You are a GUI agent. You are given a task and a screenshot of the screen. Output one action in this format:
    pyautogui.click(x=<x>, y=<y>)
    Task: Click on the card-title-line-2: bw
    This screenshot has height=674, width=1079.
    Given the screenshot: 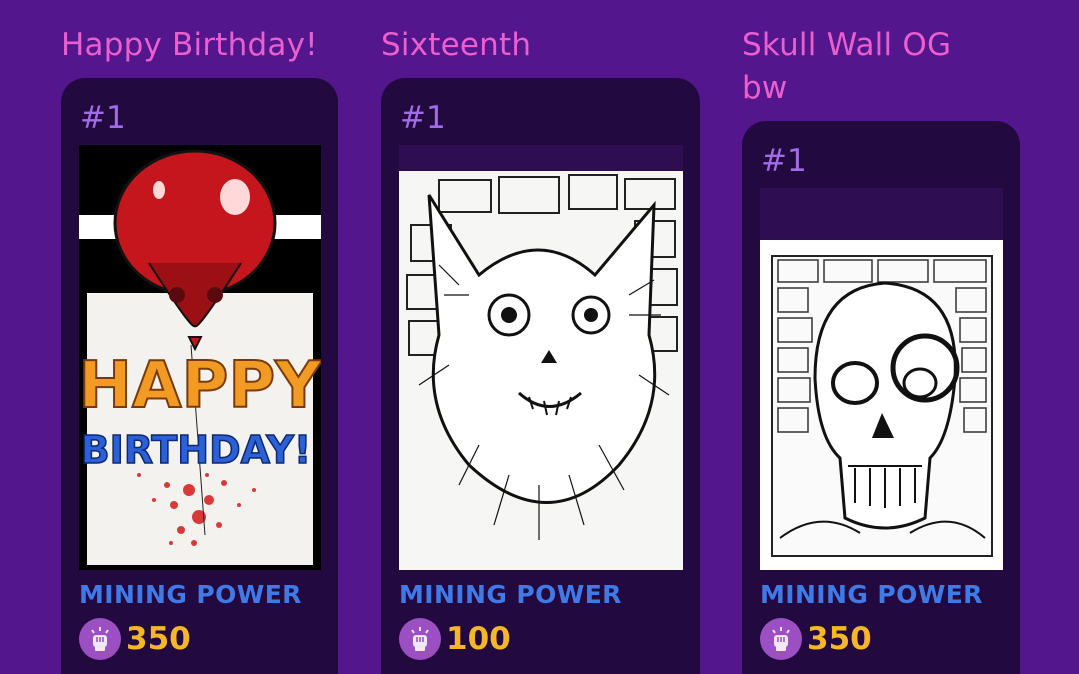 What is the action you would take?
    pyautogui.click(x=765, y=88)
    